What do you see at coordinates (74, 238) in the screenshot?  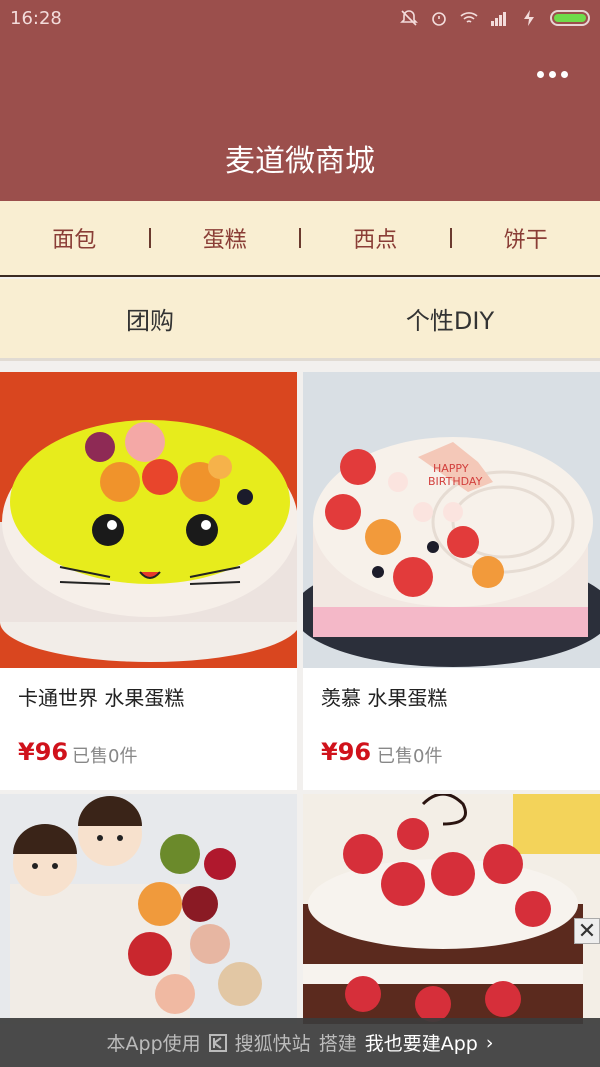 I see `category-bread: 面包` at bounding box center [74, 238].